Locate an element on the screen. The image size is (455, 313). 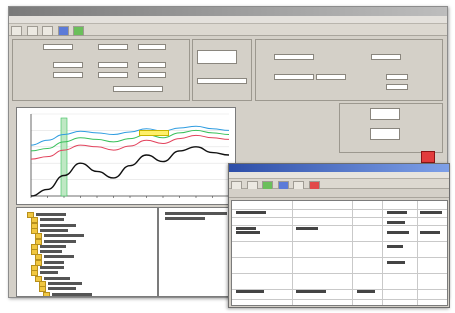
stop-button is located at coordinates (428, 157).